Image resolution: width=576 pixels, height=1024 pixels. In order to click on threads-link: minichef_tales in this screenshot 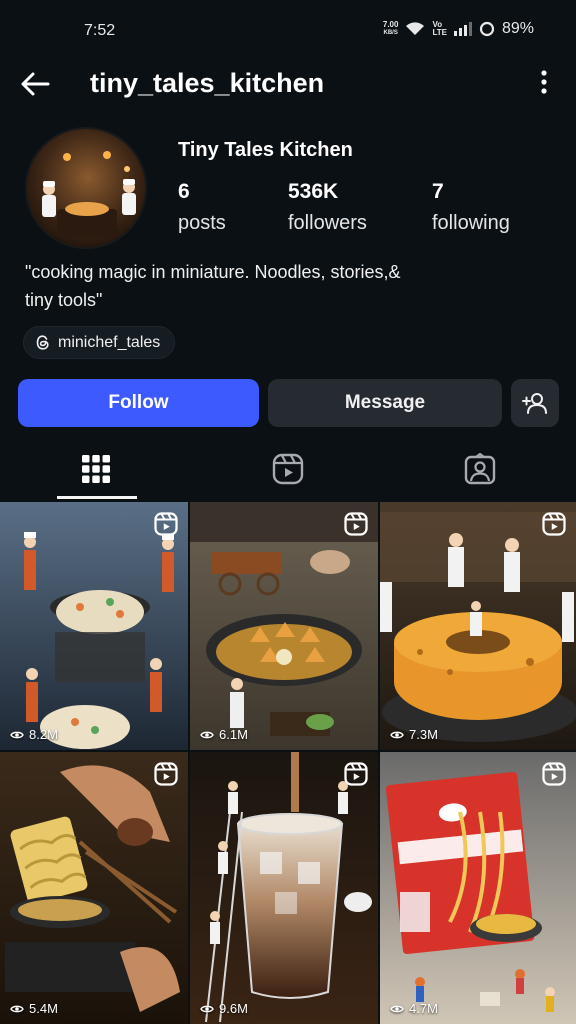, I will do `click(99, 342)`.